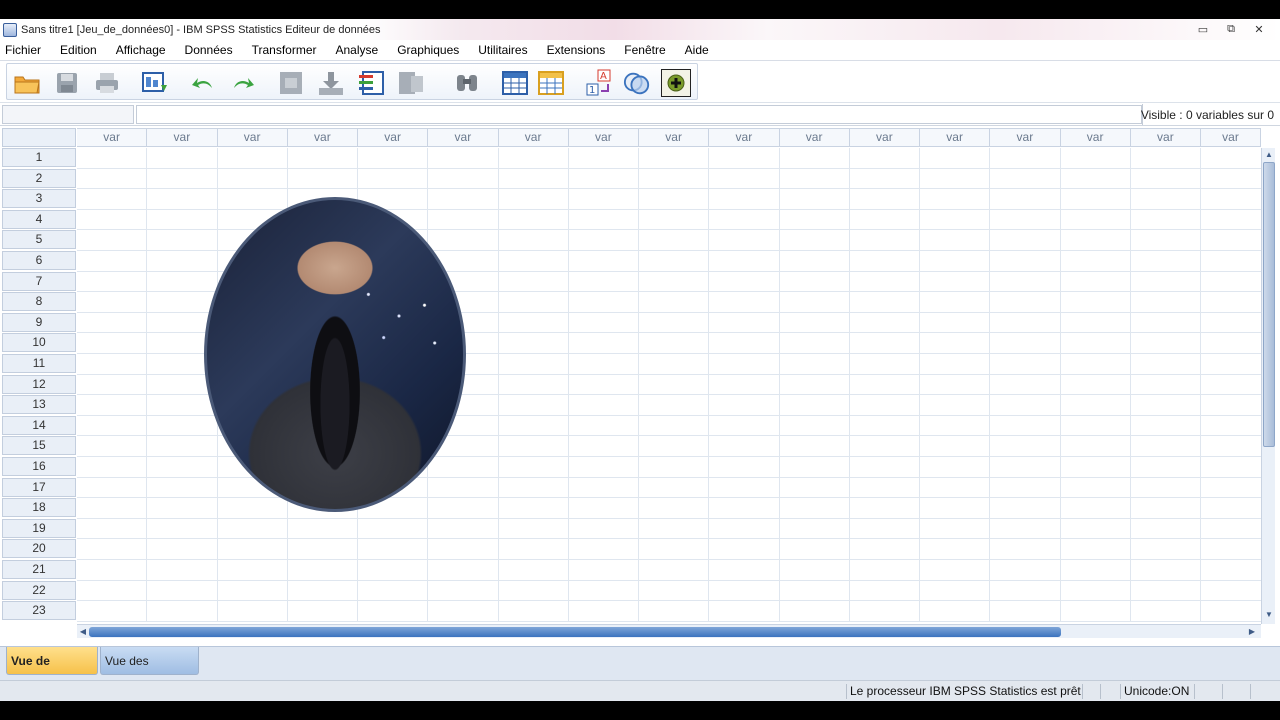  What do you see at coordinates (39, 302) in the screenshot?
I see `row-header: 8` at bounding box center [39, 302].